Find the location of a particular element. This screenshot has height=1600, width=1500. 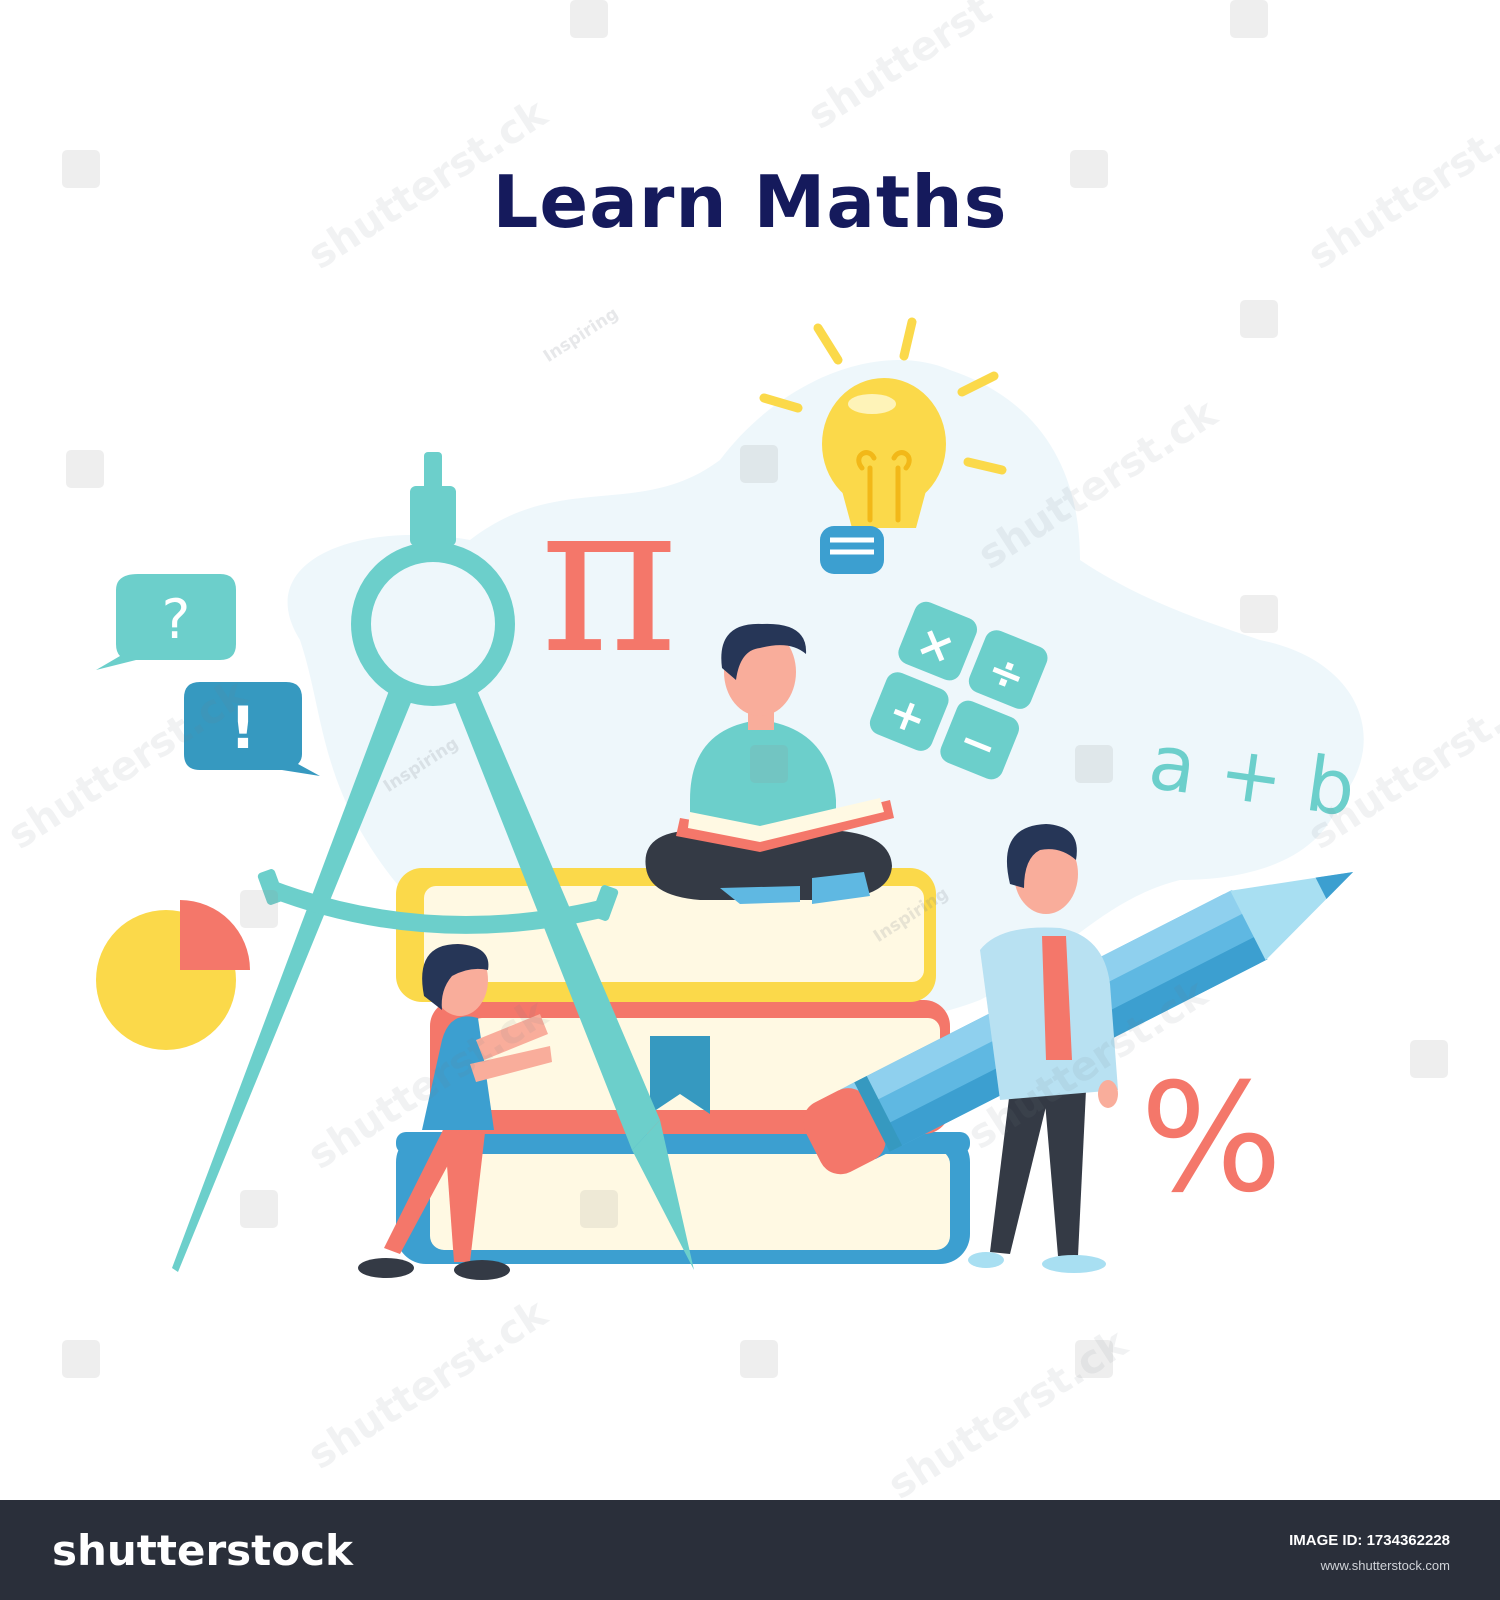

exclamation-bubble-icon: ! is located at coordinates (252, 729).